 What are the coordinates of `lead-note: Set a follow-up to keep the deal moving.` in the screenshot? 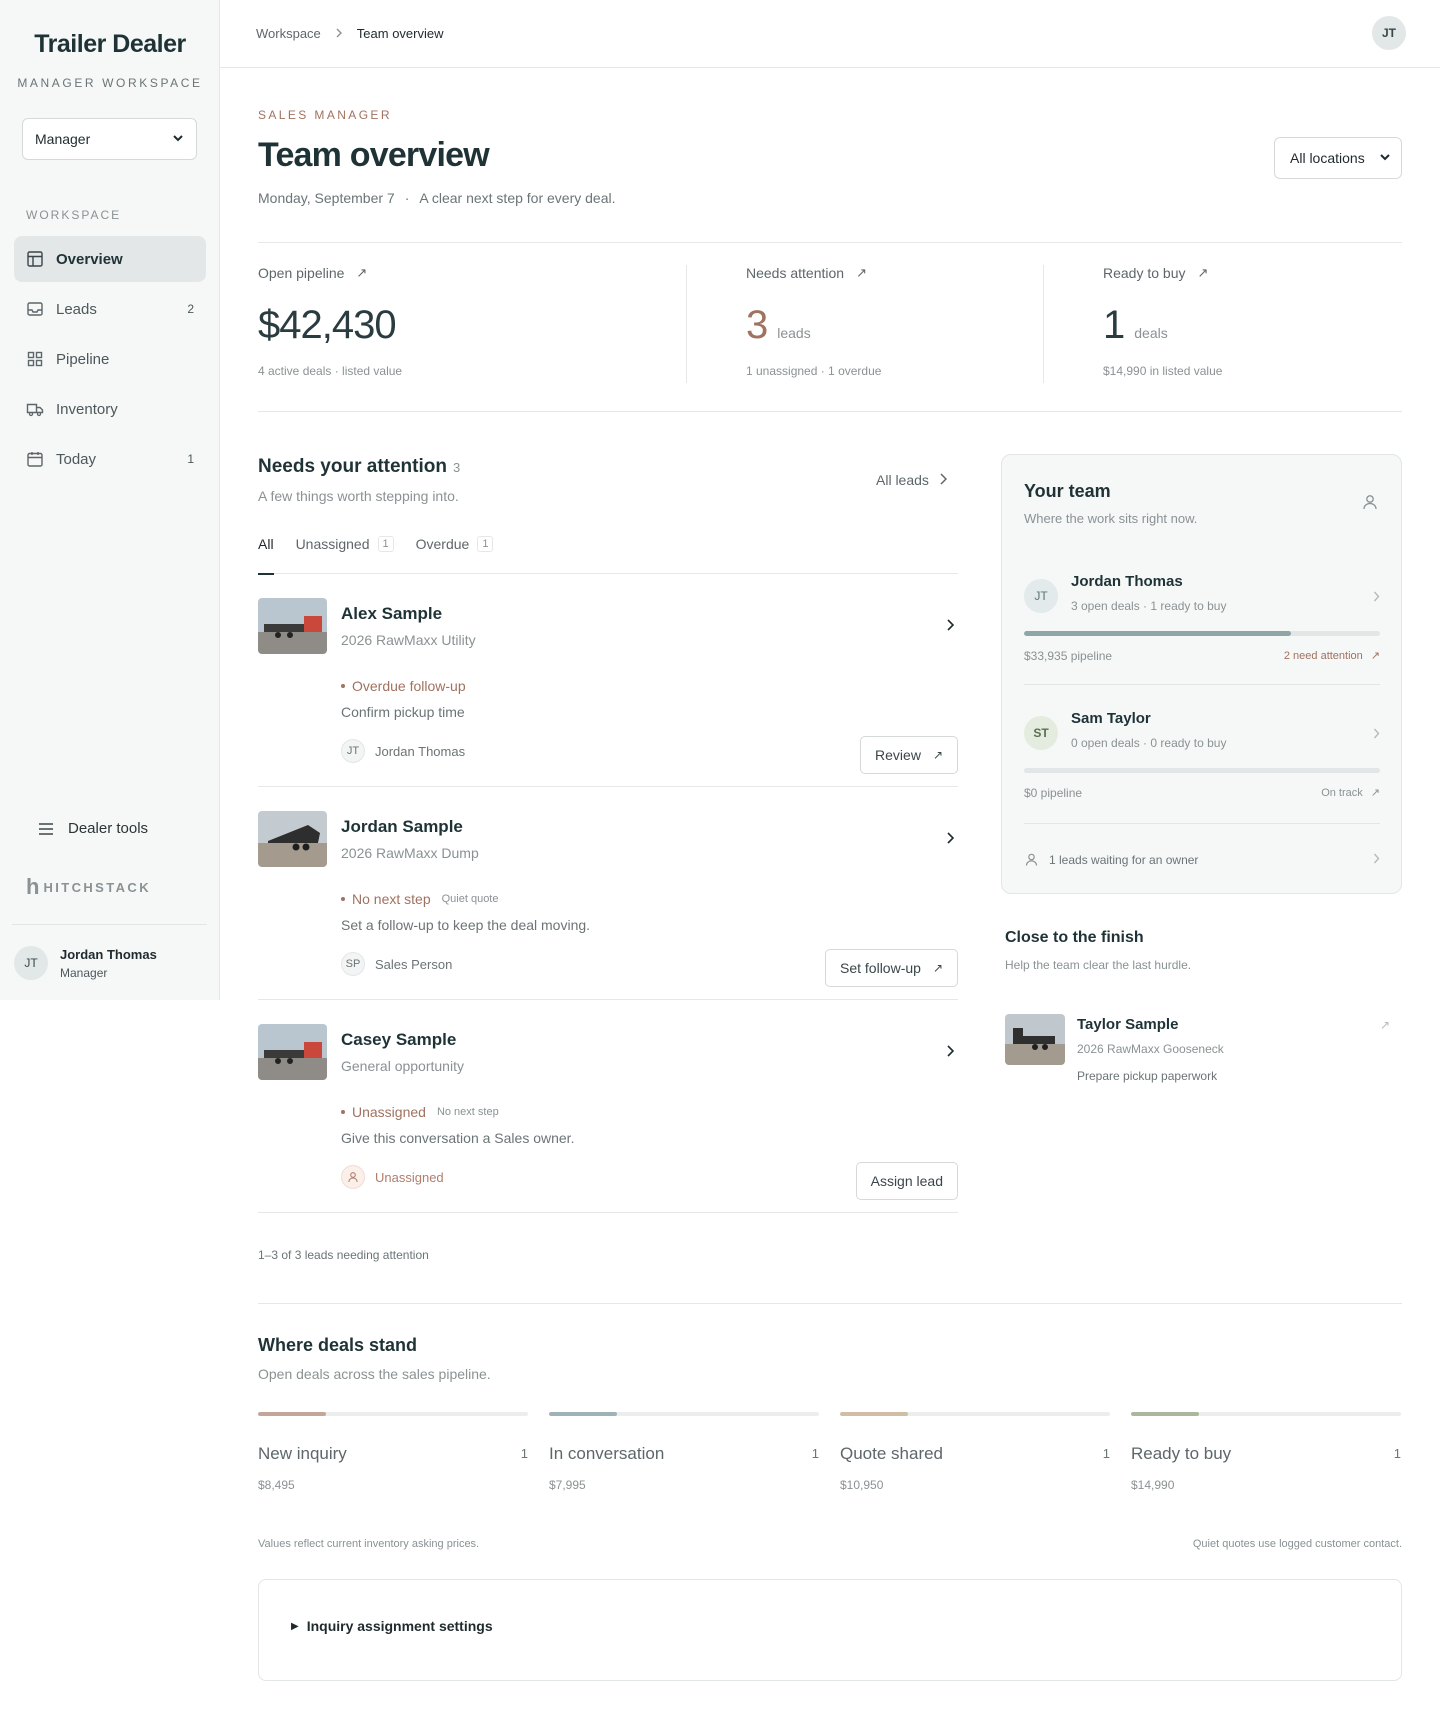 It's located at (466, 925).